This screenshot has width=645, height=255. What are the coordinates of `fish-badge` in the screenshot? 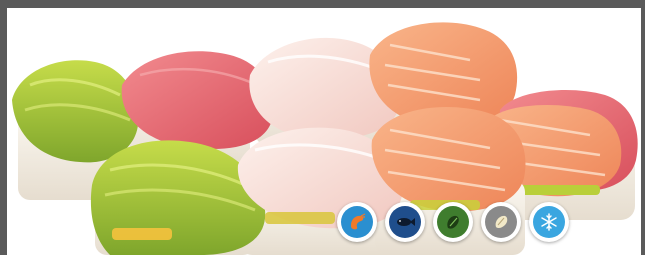 It's located at (405, 222).